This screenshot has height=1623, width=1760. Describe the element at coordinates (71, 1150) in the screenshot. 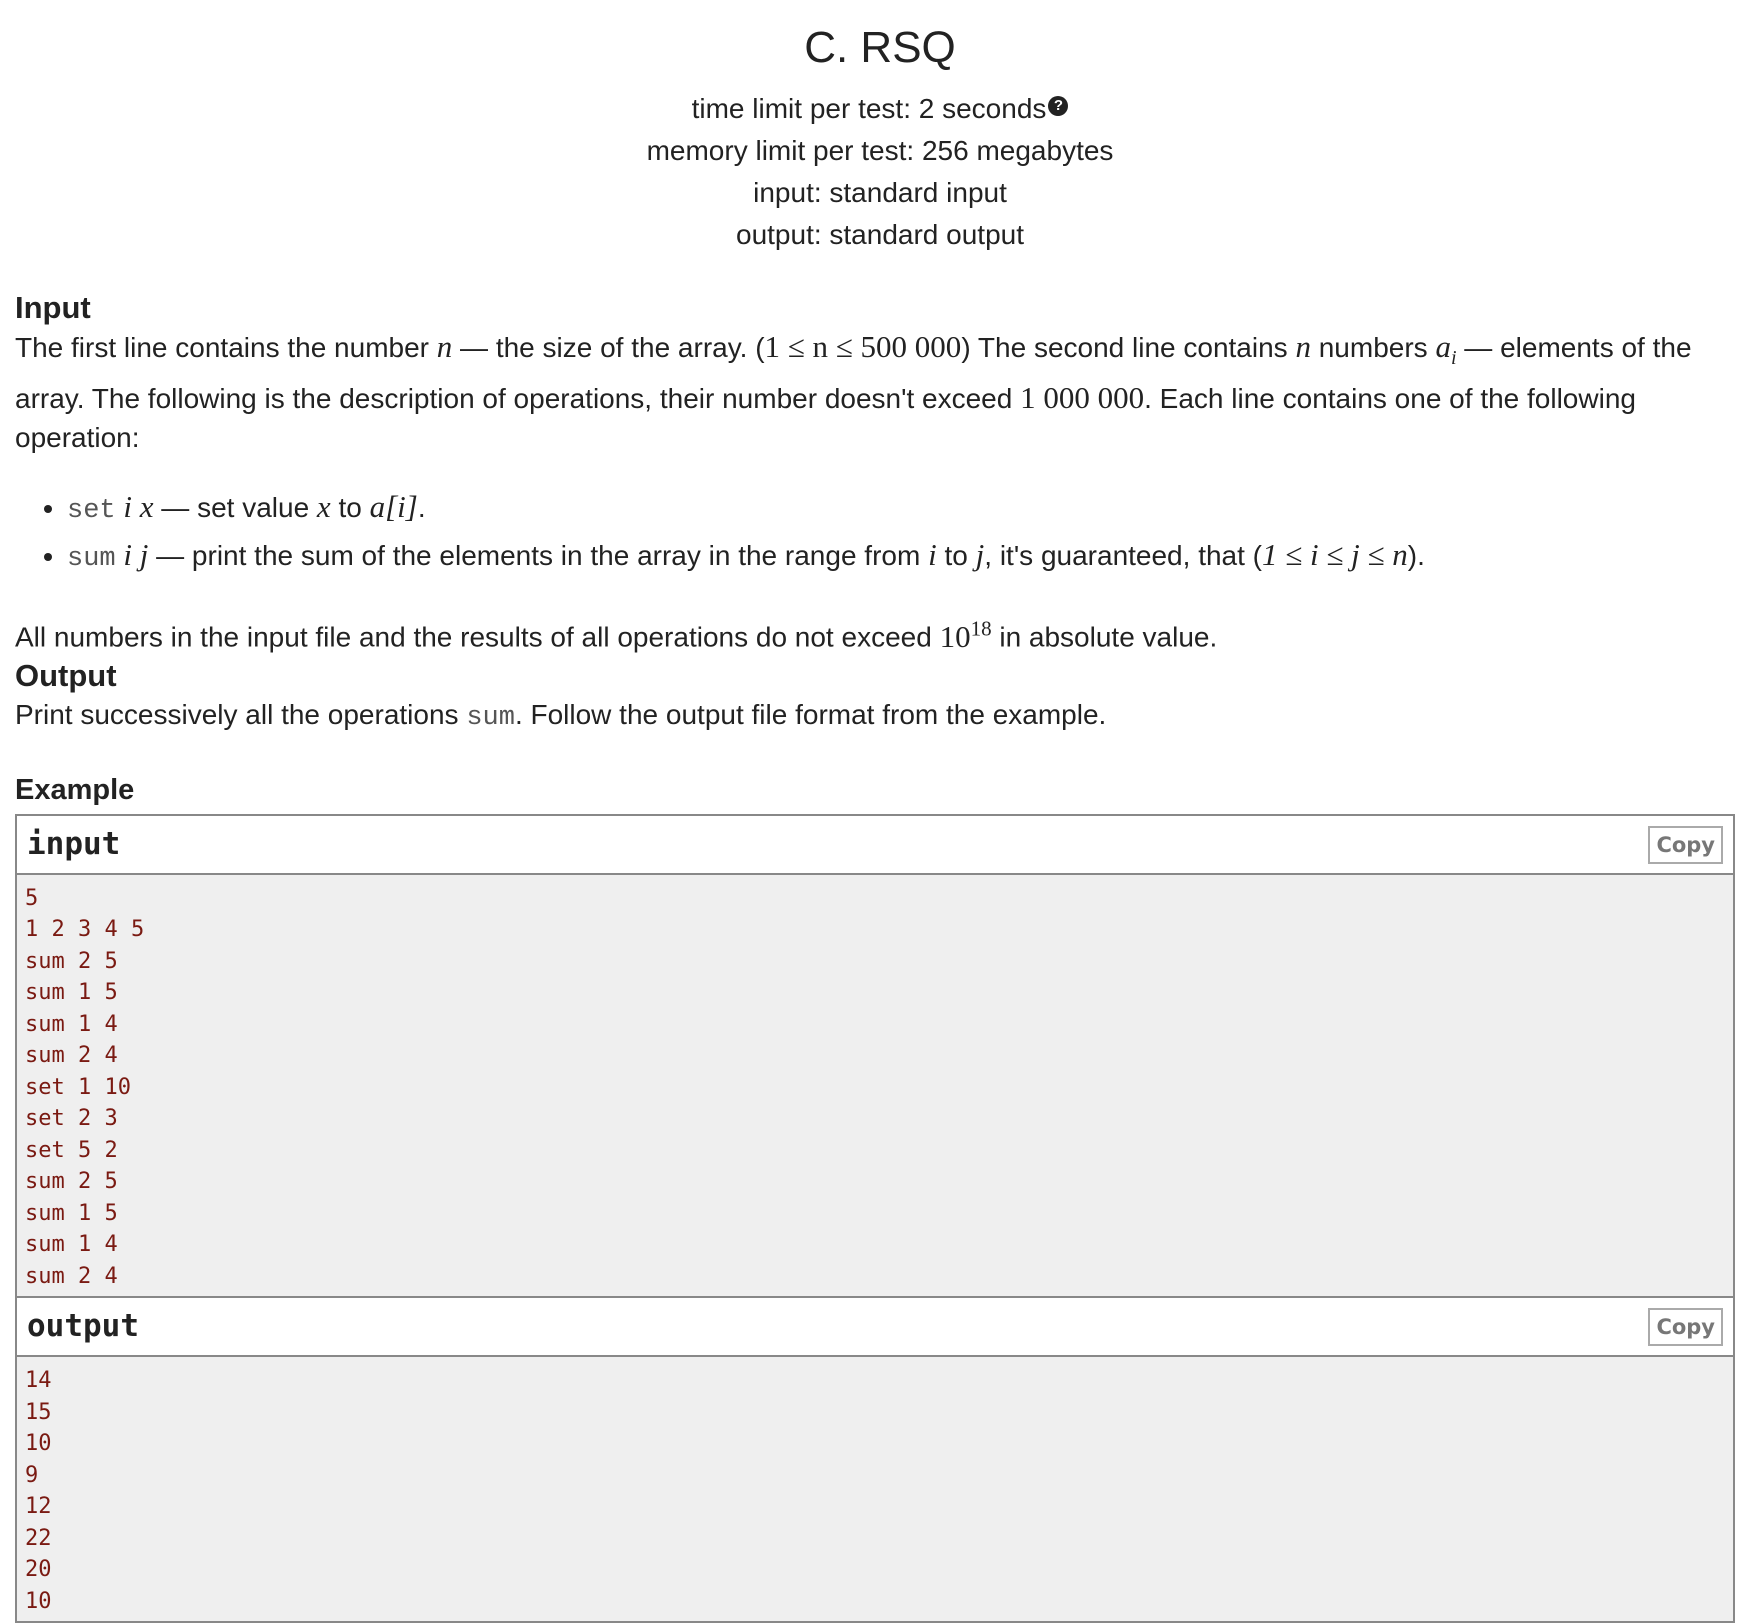

I see `sample-input-line: set 5 2` at that location.